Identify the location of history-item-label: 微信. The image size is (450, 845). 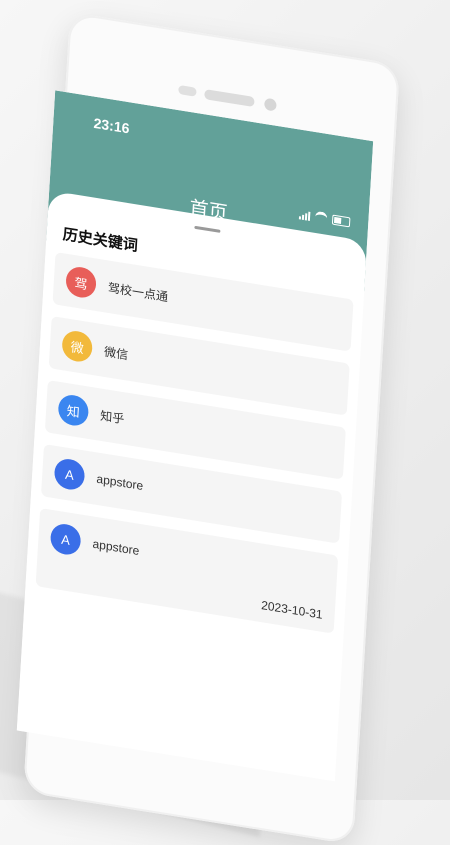
(116, 353).